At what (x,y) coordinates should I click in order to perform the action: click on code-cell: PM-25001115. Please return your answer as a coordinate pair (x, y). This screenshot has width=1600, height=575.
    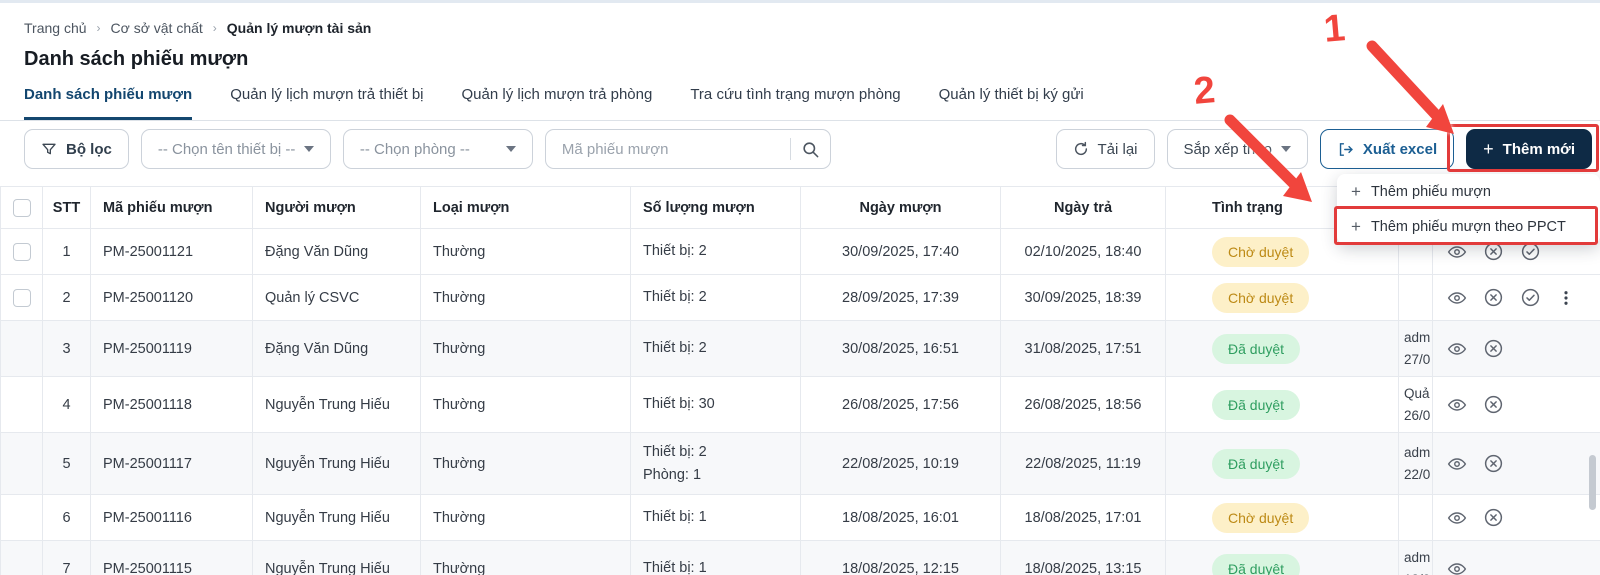
    Looking at the image, I should click on (171, 557).